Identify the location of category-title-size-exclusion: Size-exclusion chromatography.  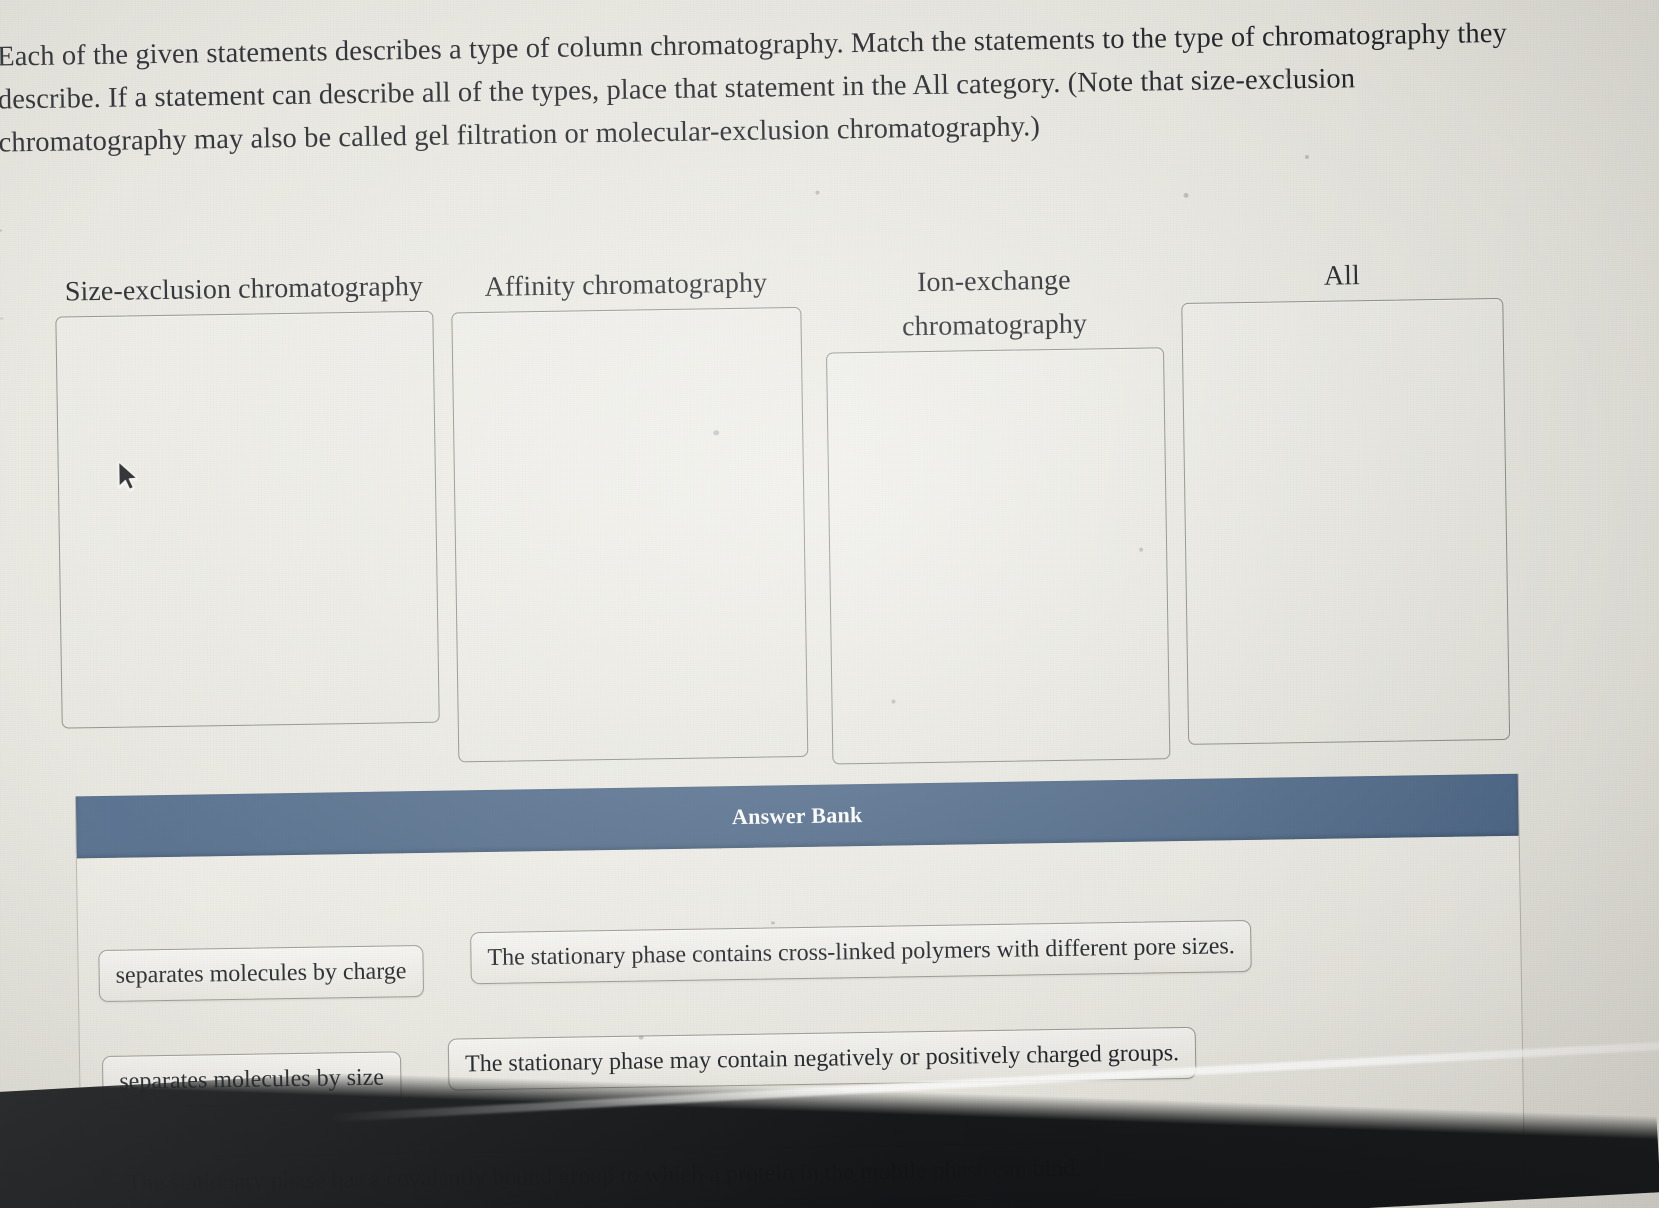
(244, 289).